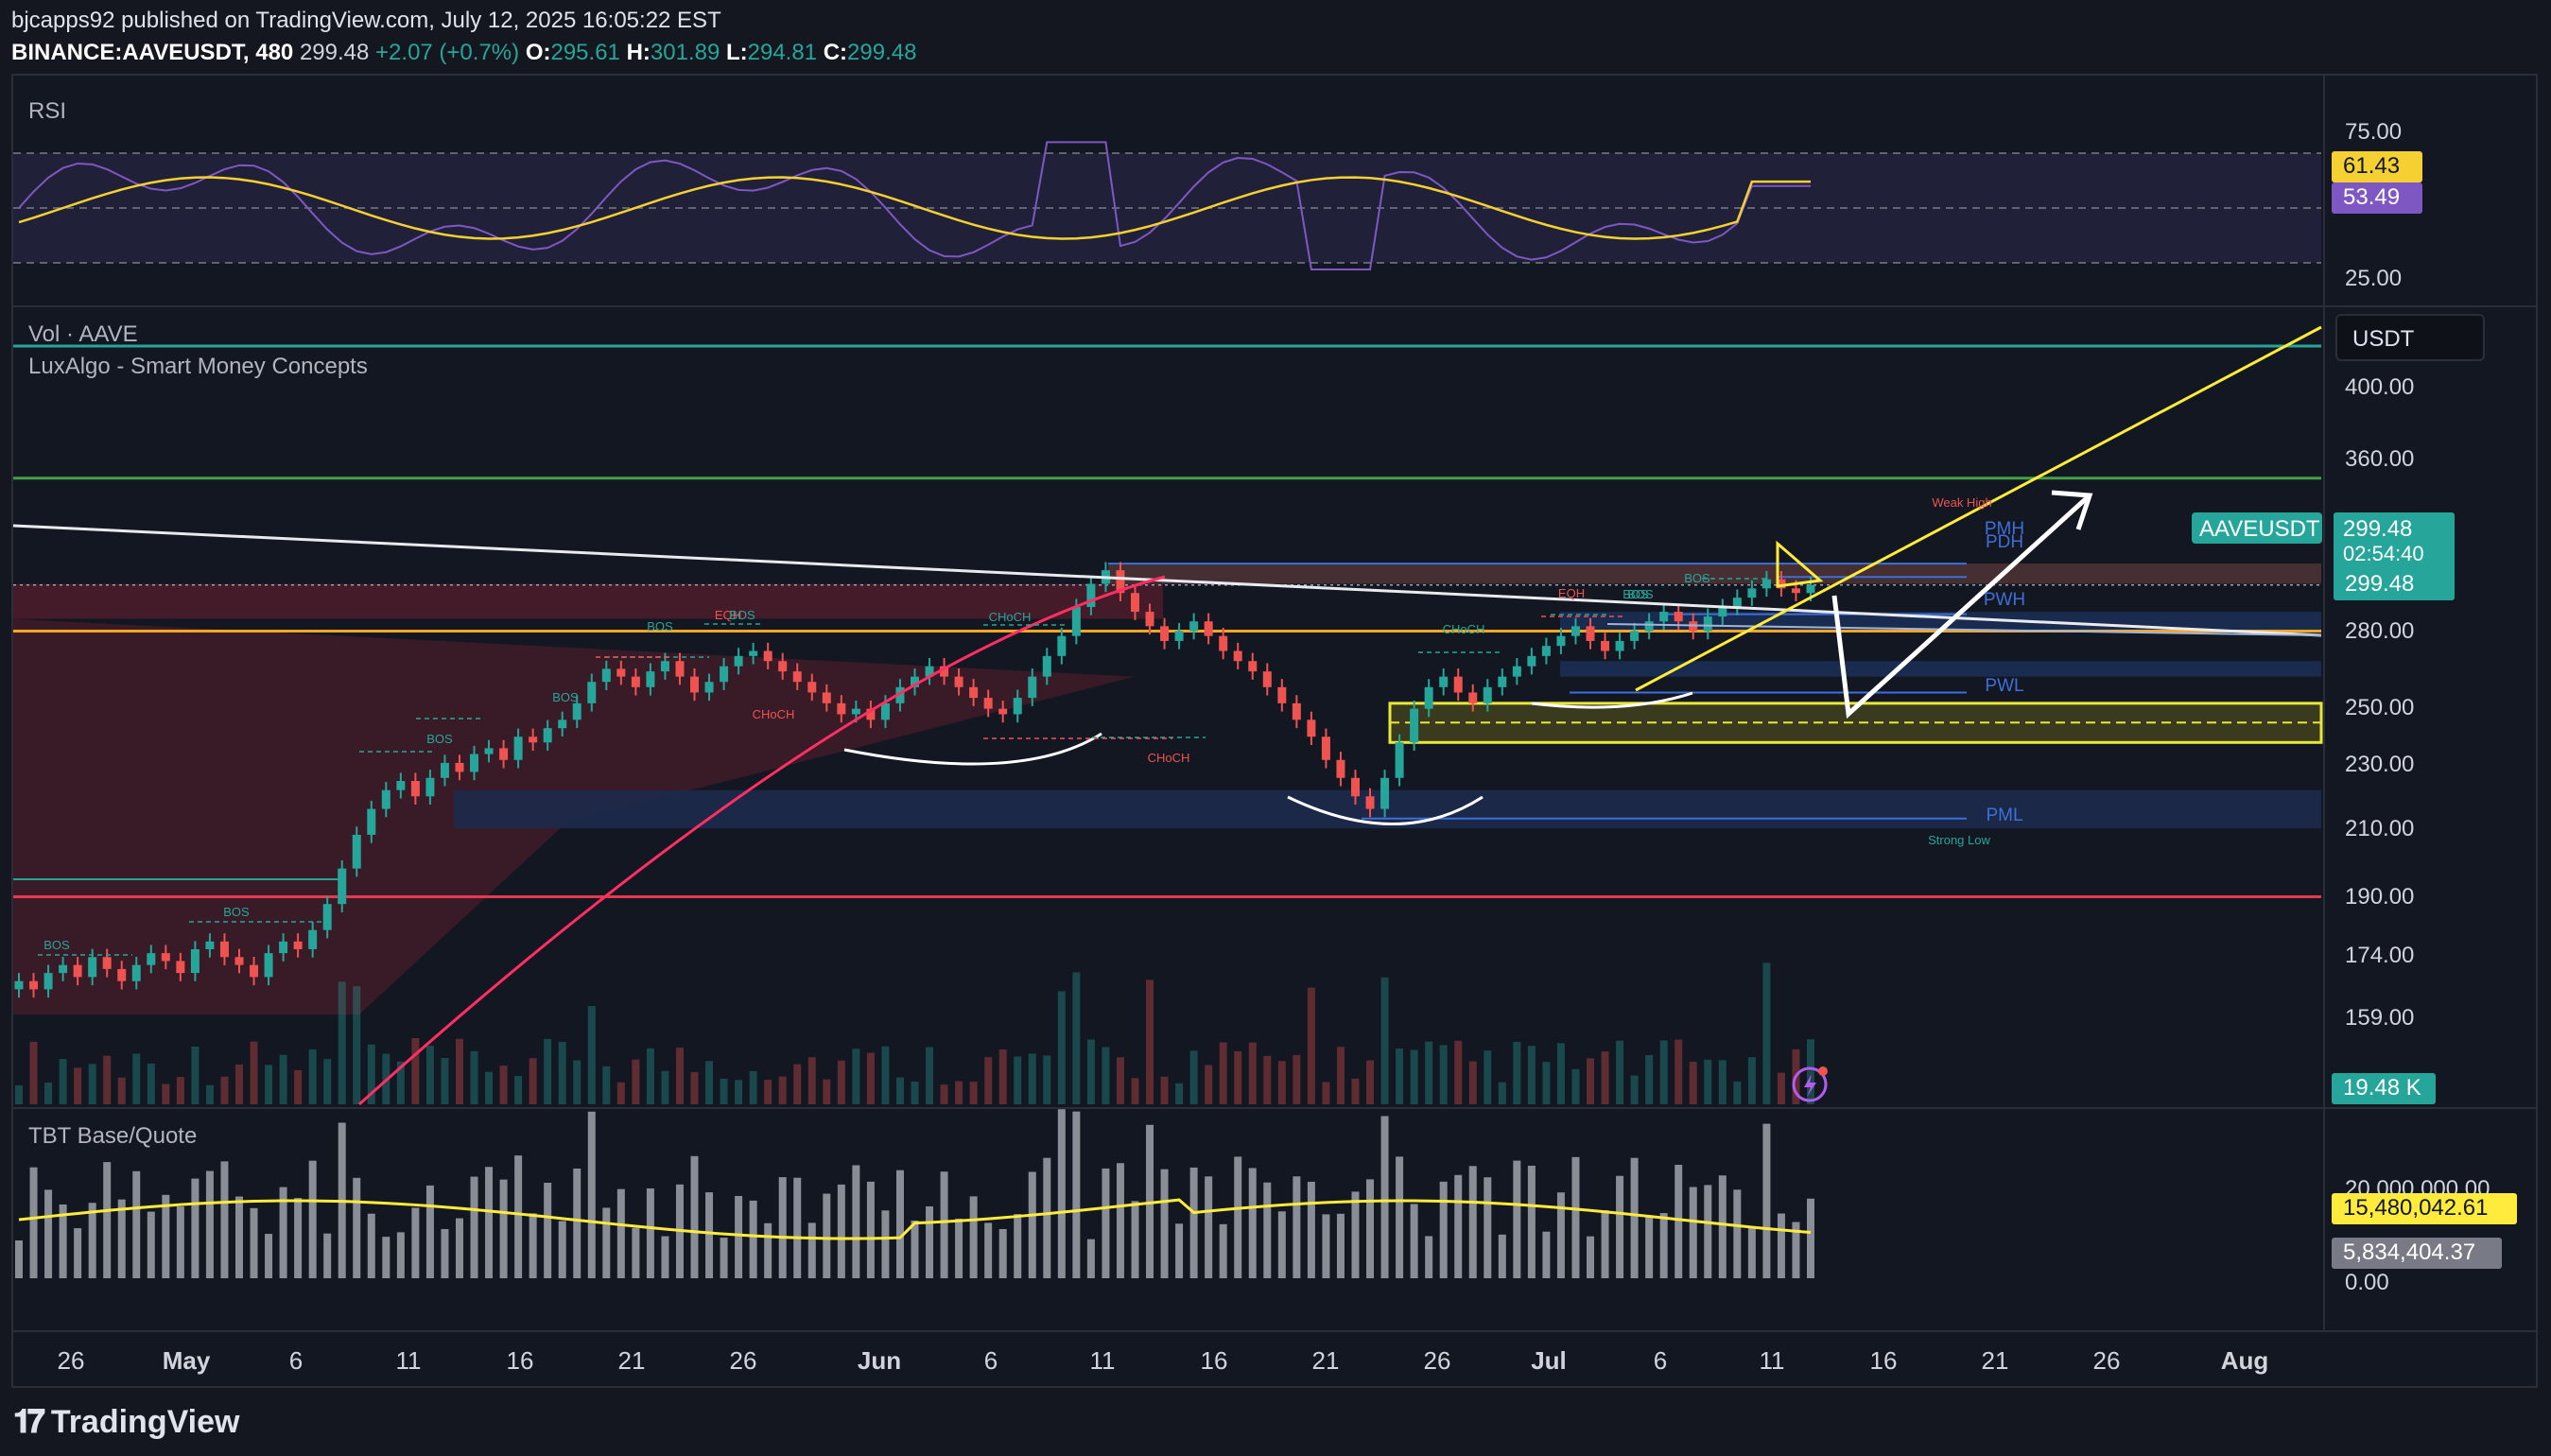 The height and width of the screenshot is (1456, 2551). I want to click on date-tick-label: 16, so click(520, 1360).